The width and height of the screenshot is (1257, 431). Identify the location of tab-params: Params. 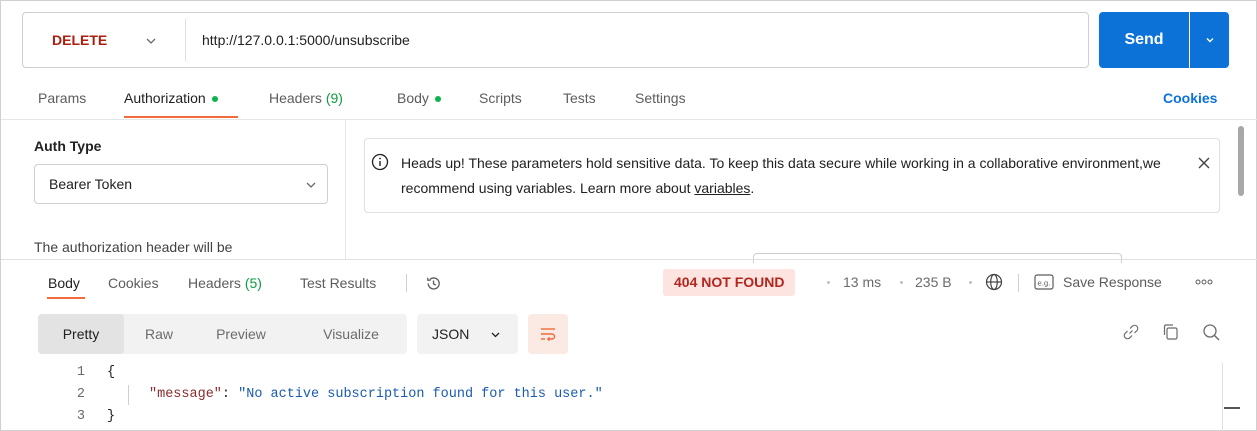
(62, 100).